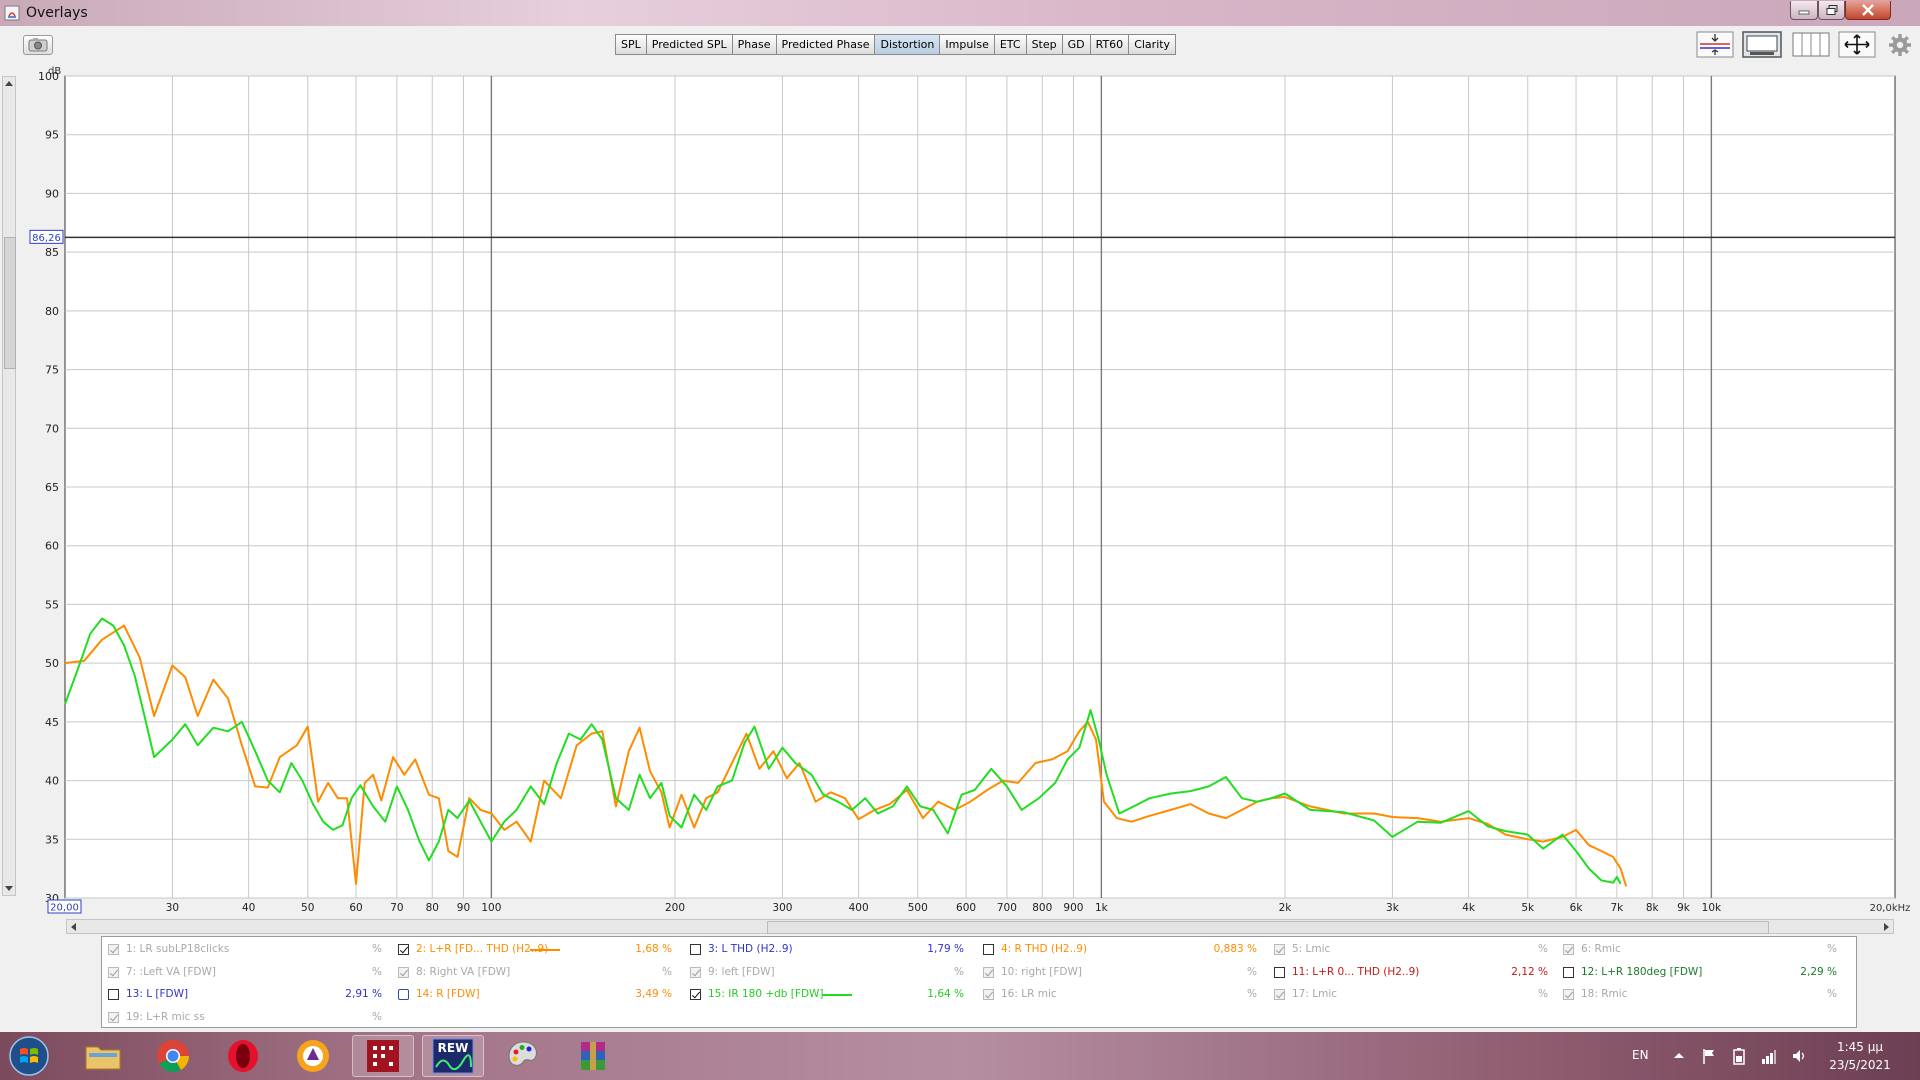 Image resolution: width=1920 pixels, height=1080 pixels. I want to click on y-tick-label: 60, so click(52, 546).